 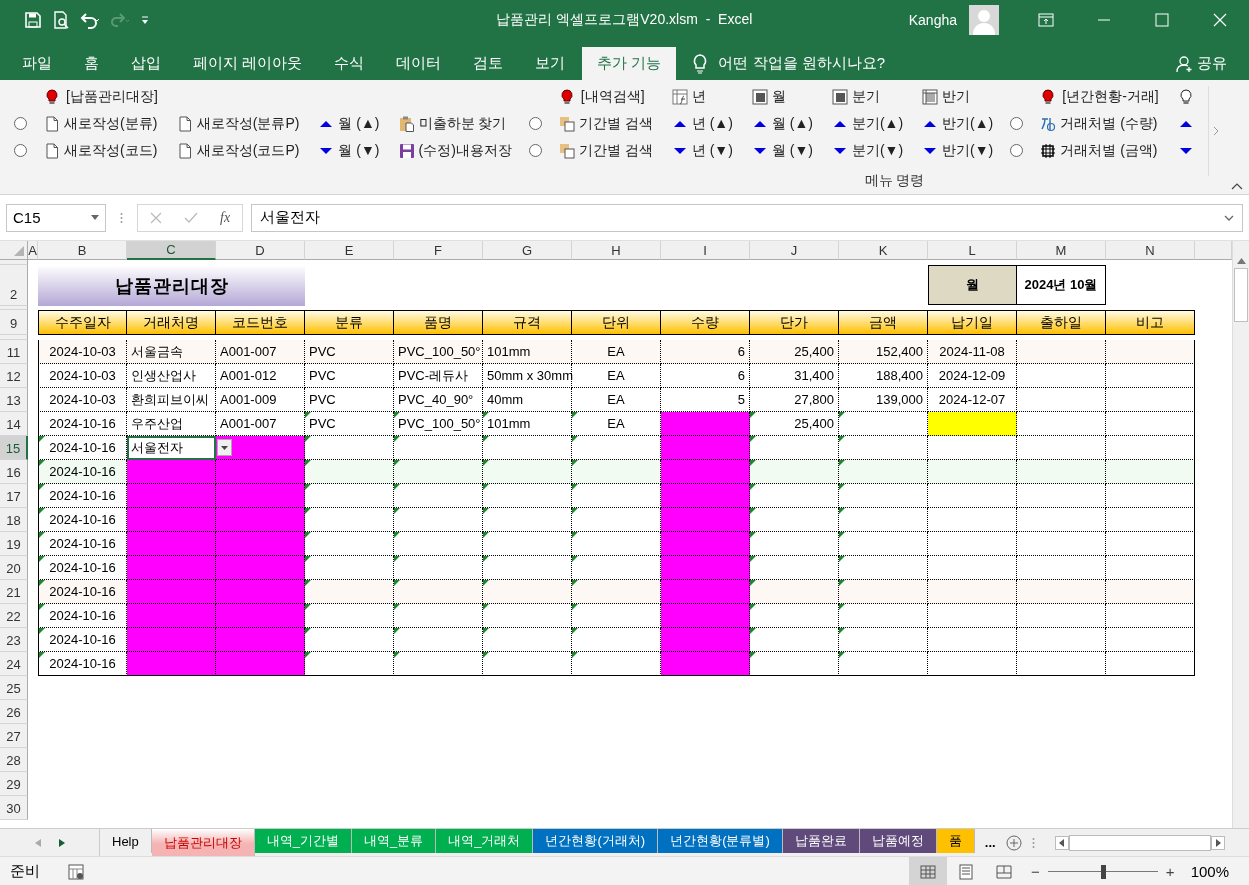 I want to click on row-header: 17, so click(x=14, y=496).